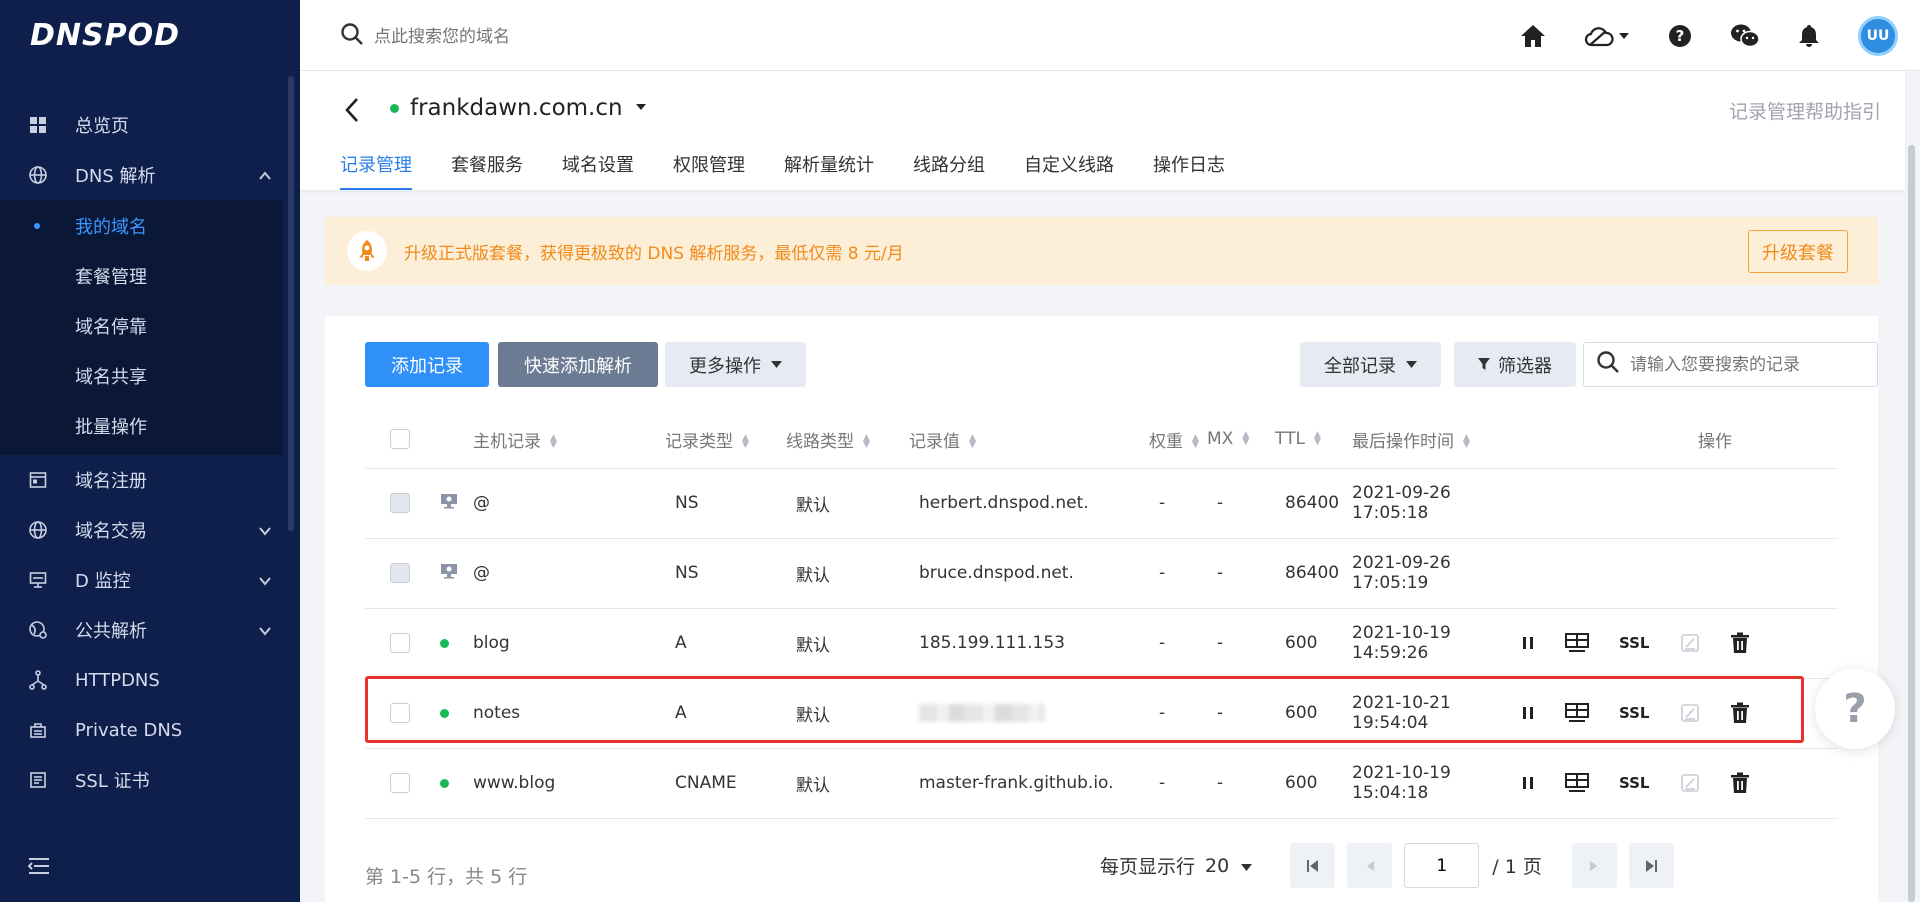 The width and height of the screenshot is (1920, 902). What do you see at coordinates (141, 326) in the screenshot?
I see `sidebar-subitem-parking: 域名停靠` at bounding box center [141, 326].